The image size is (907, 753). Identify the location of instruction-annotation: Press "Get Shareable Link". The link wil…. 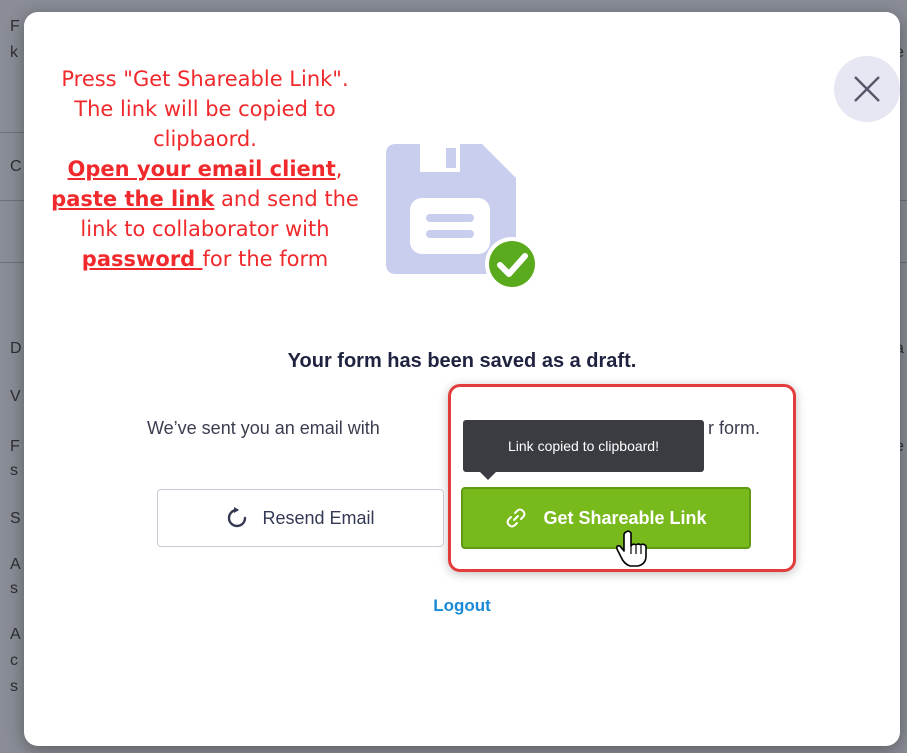
(205, 169).